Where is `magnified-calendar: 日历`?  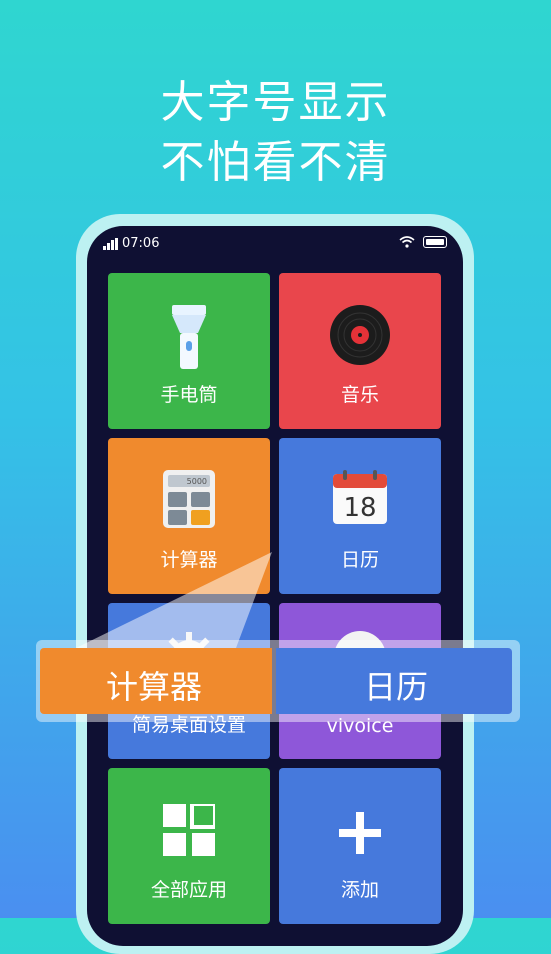
magnified-calendar: 日历 is located at coordinates (394, 681).